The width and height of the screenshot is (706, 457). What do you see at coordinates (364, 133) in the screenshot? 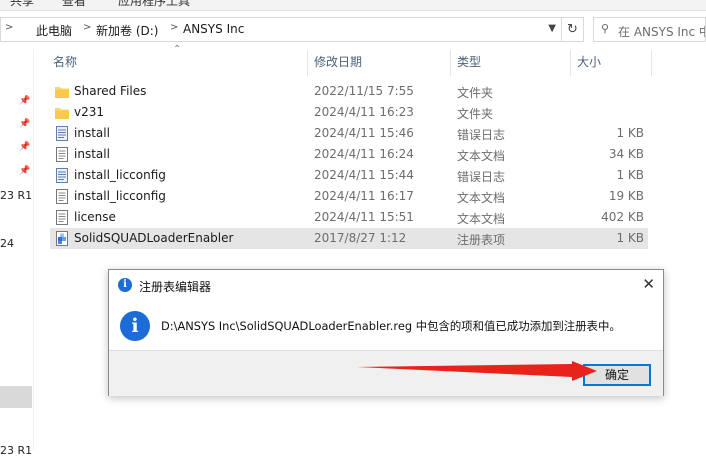
I see `file-date: 2024/4/11 15:46` at bounding box center [364, 133].